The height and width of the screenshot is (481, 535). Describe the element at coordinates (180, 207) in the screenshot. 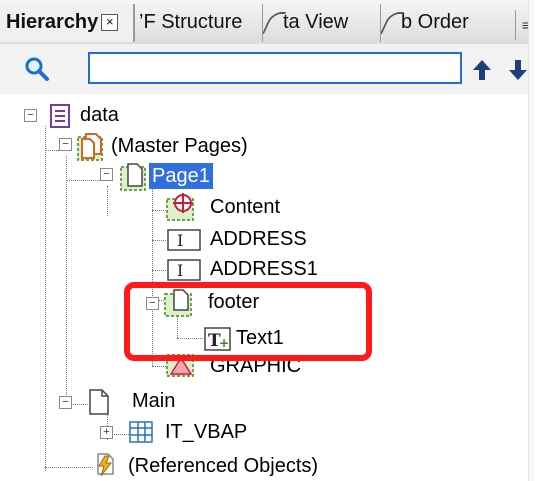

I see `content-area-icon` at that location.